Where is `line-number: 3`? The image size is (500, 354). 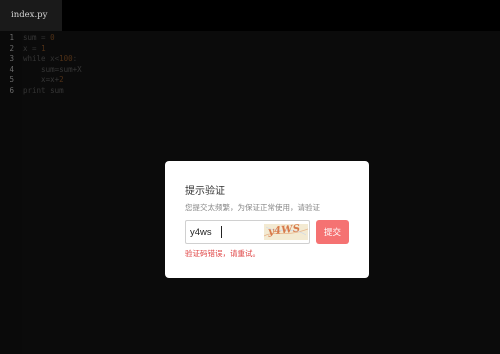
line-number: 3 is located at coordinates (11, 58).